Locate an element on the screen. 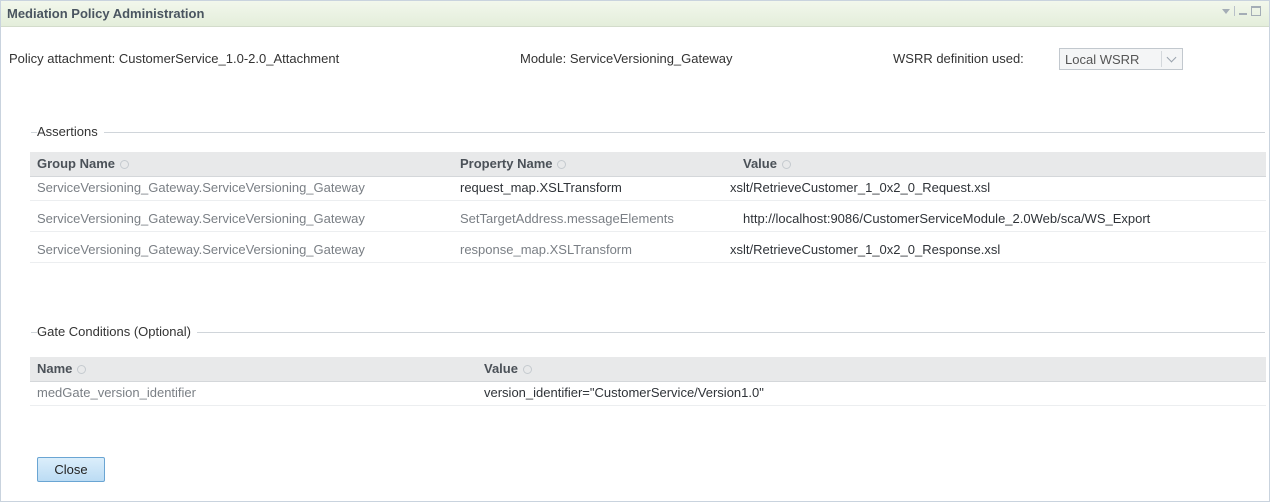 Image resolution: width=1270 pixels, height=502 pixels. wsrr-definition-value: Local WSRR is located at coordinates (1102, 59).